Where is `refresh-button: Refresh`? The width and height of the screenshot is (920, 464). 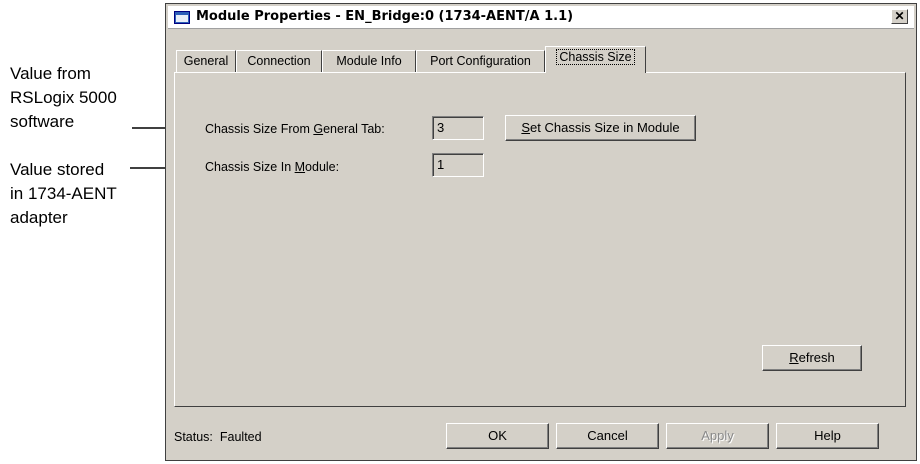 refresh-button: Refresh is located at coordinates (812, 358).